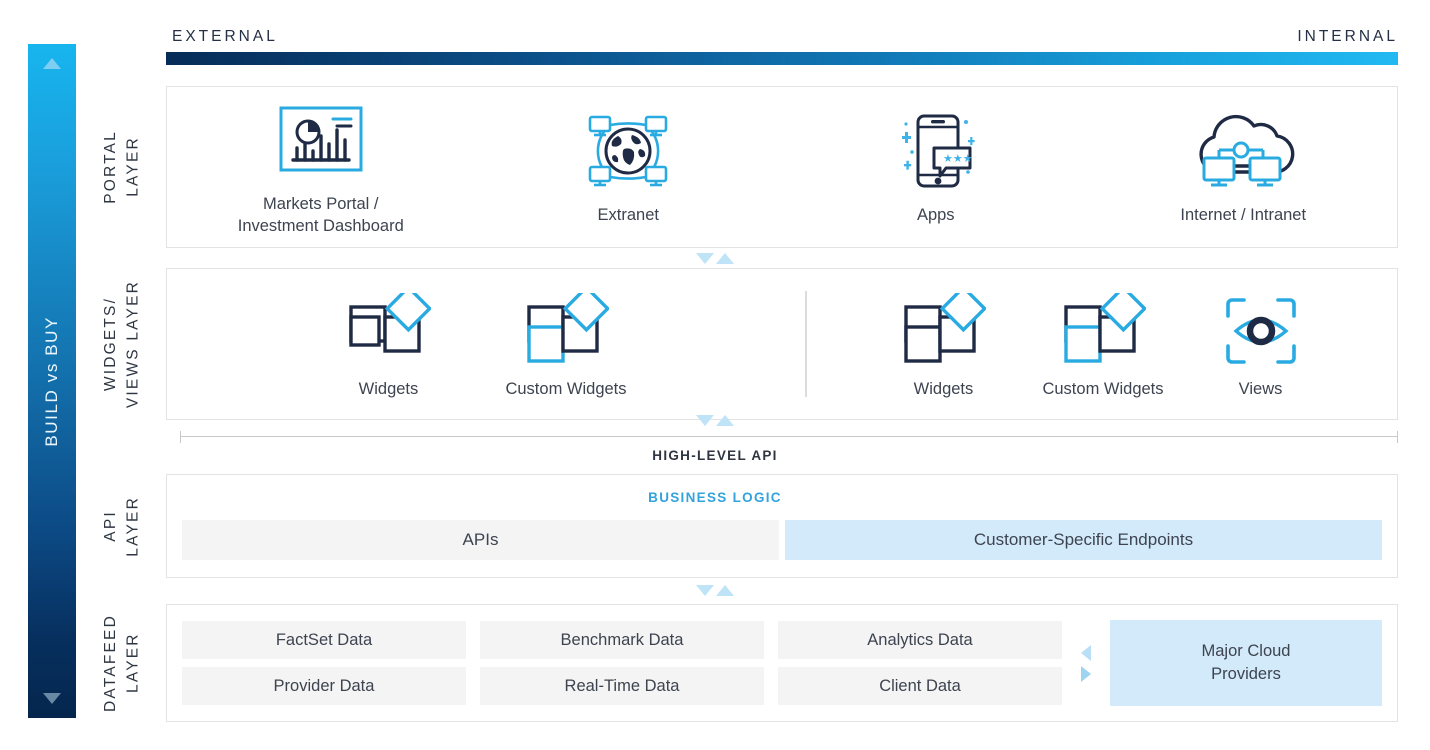 The height and width of the screenshot is (750, 1430). I want to click on datafeed-cell-provider-data: Provider Data, so click(324, 686).